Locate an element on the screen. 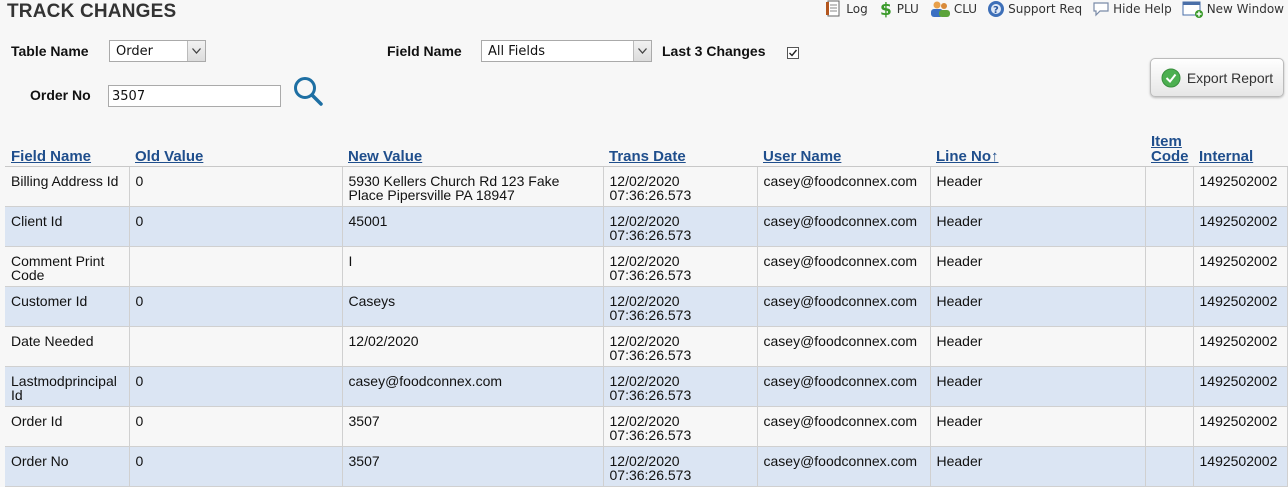 The image size is (1288, 487). column-header-old-value: Old Value is located at coordinates (235, 149).